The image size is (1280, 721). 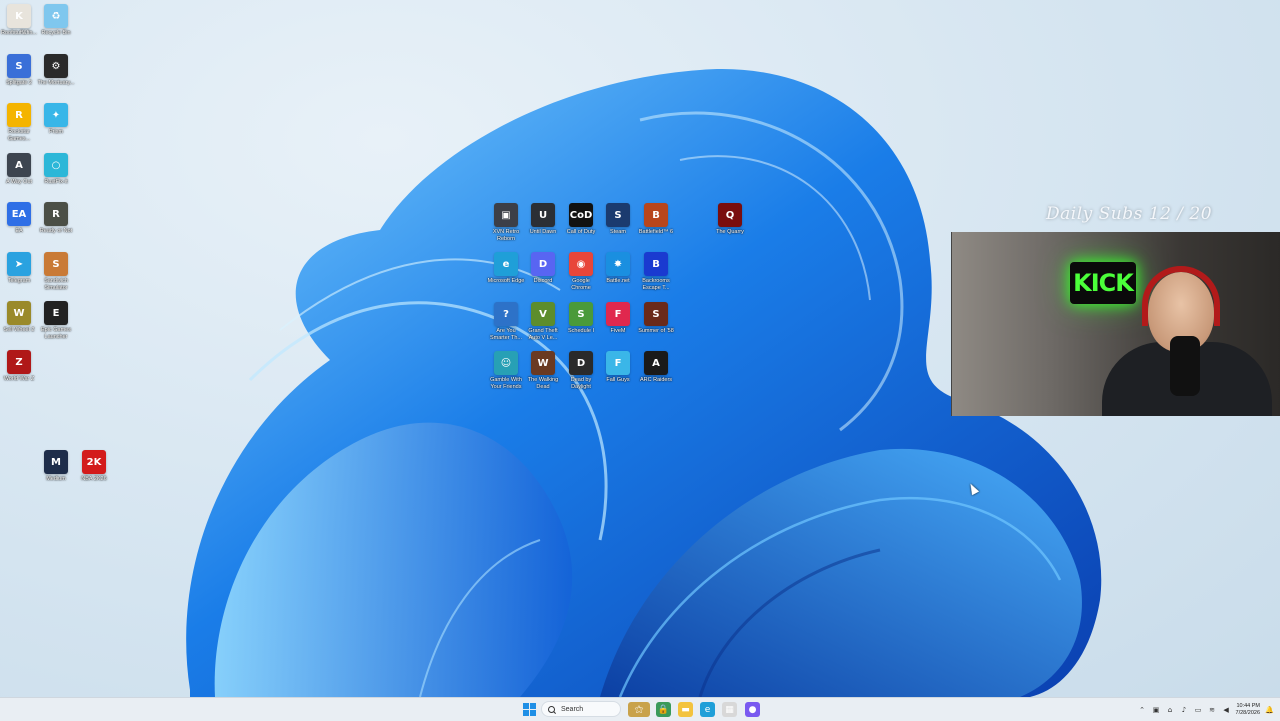 I want to click on notification-bell-icon: 🔔, so click(x=1269, y=709).